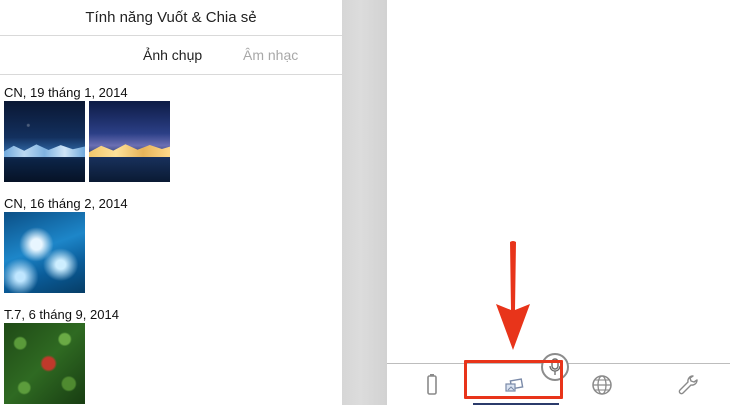 The height and width of the screenshot is (405, 730). I want to click on highlight-box-annotation, so click(513, 379).